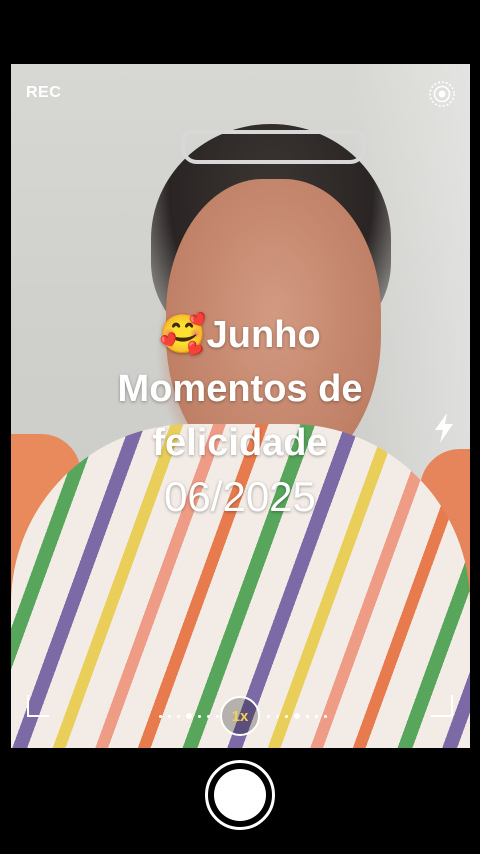 This screenshot has width=480, height=854. I want to click on caption-line-3: felicidade, so click(240, 443).